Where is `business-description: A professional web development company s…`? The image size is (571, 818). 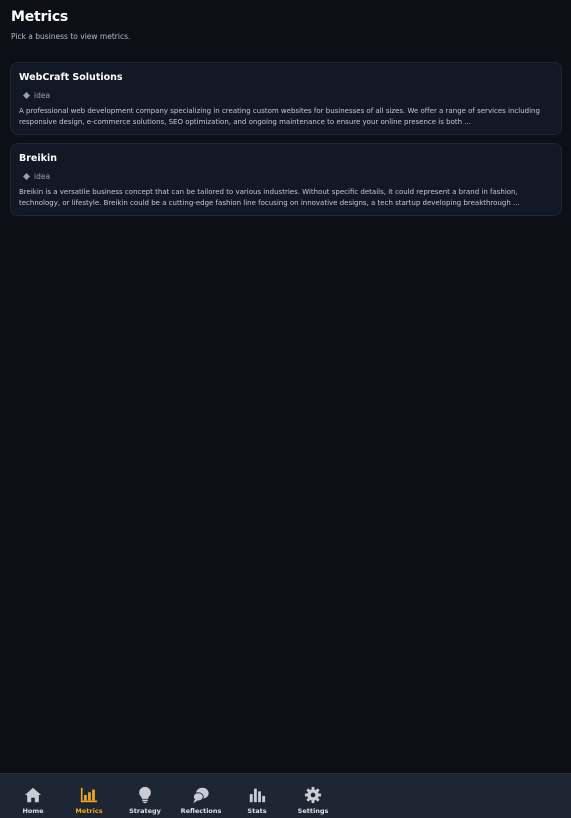 business-description: A professional web development company s… is located at coordinates (279, 116).